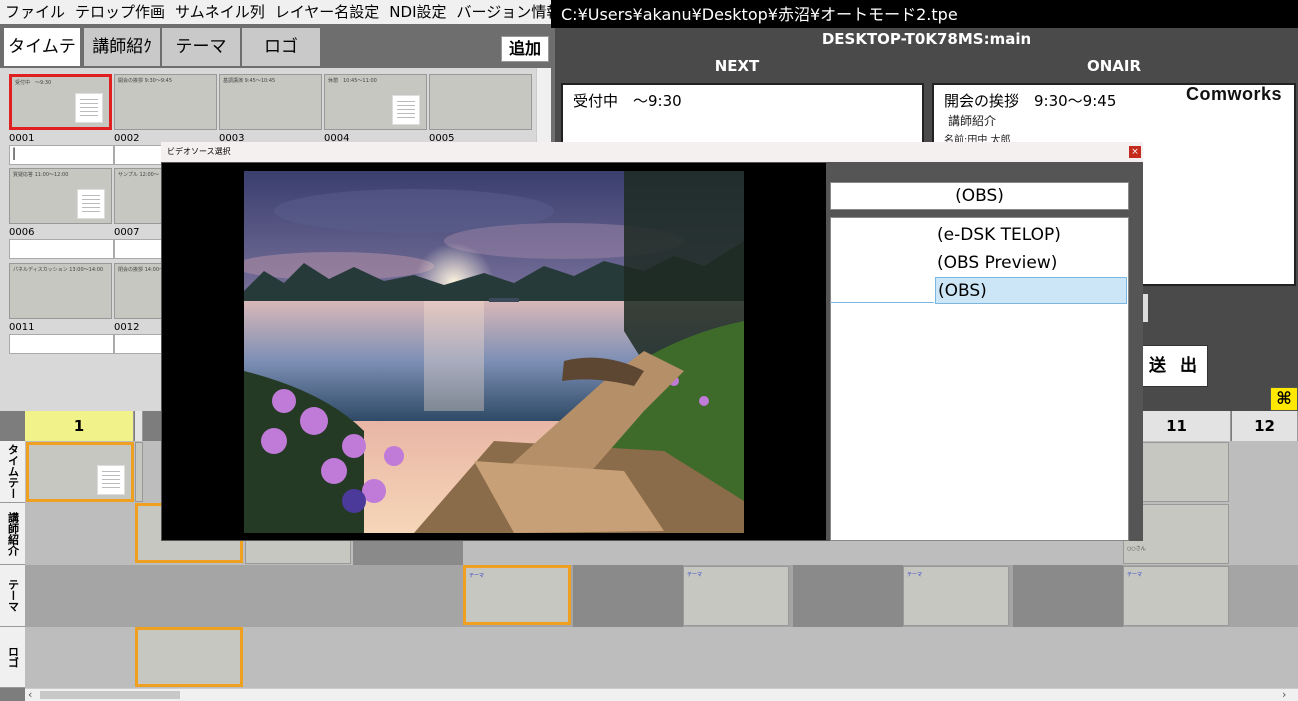 The image size is (1298, 701). What do you see at coordinates (1136, 549) in the screenshot?
I see `presenter-tag: ○○さん` at bounding box center [1136, 549].